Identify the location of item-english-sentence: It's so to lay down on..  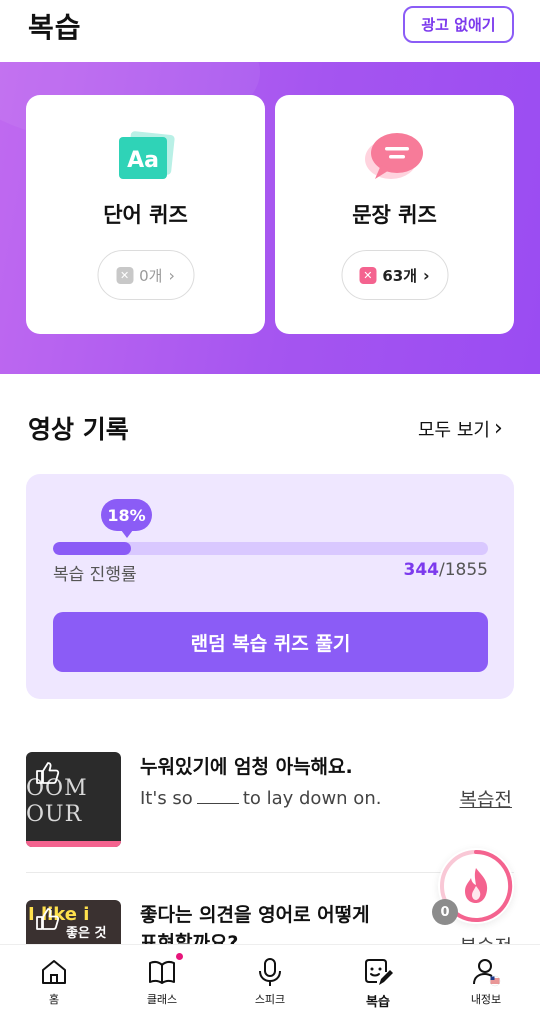
(260, 798).